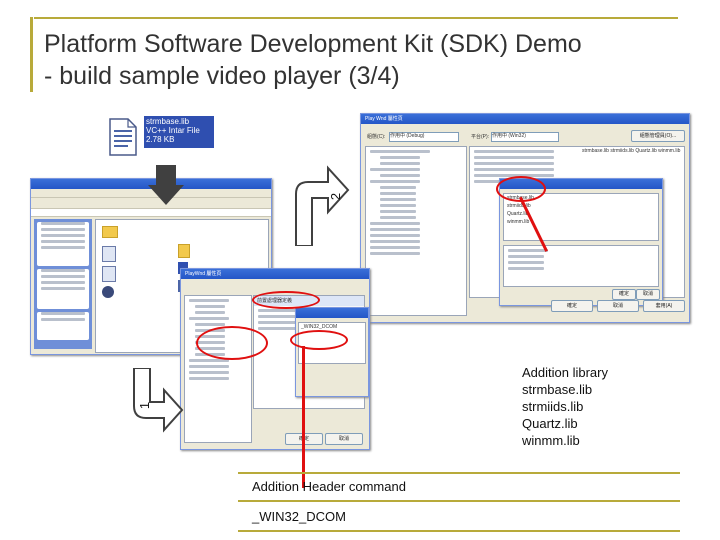  I want to click on lib-file-type: VC++ Intar File, so click(173, 130).